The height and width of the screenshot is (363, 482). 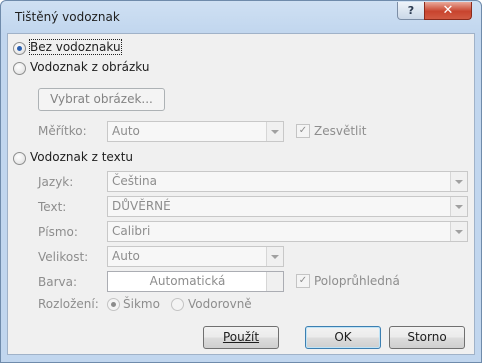 What do you see at coordinates (427, 337) in the screenshot?
I see `cancel-button: Storno` at bounding box center [427, 337].